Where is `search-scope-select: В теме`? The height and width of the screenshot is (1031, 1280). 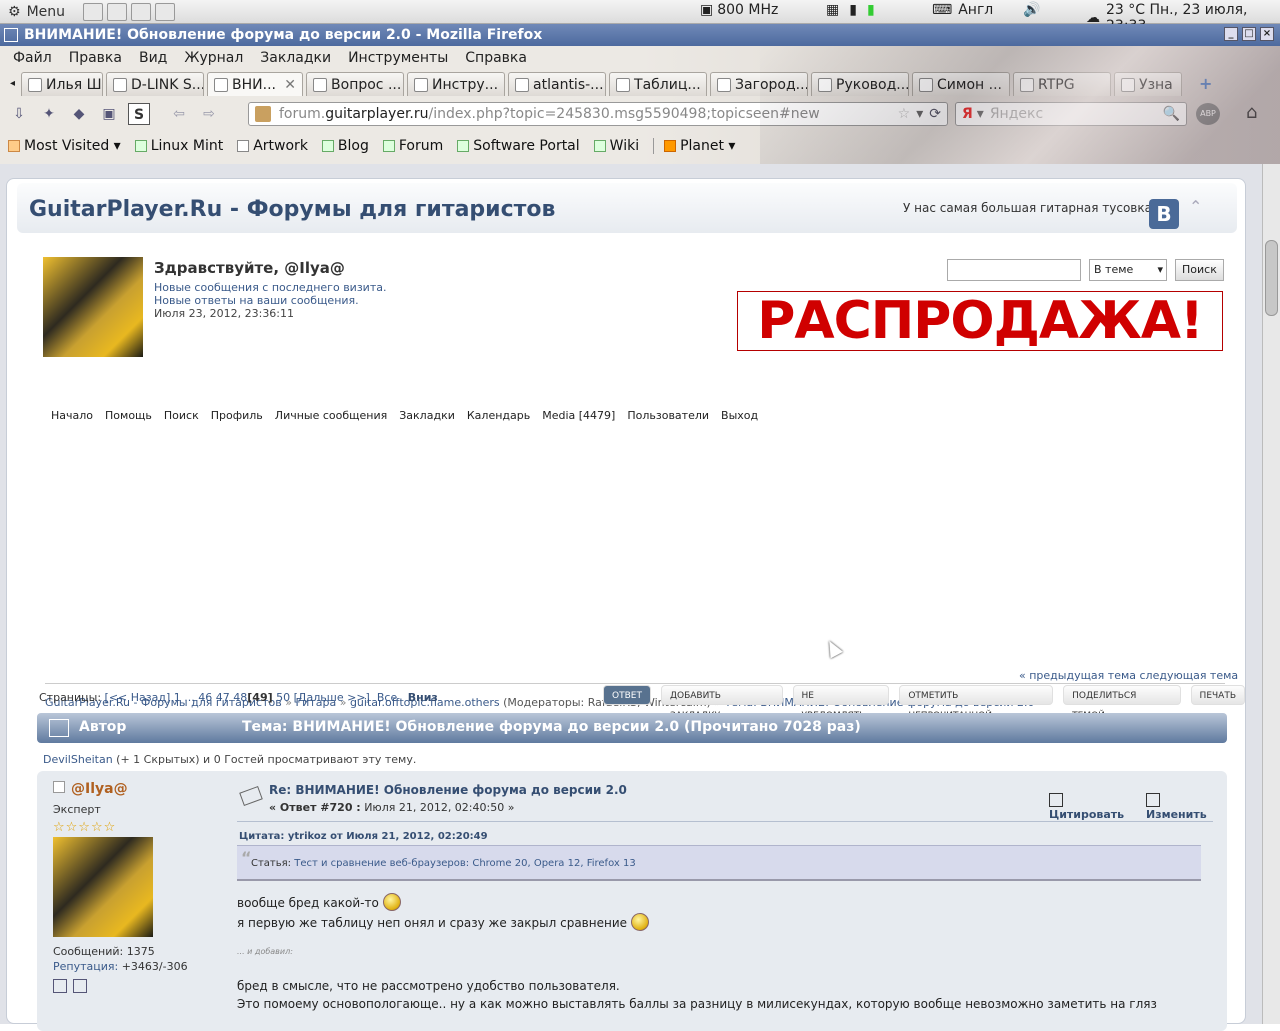 search-scope-select: В теме is located at coordinates (1128, 270).